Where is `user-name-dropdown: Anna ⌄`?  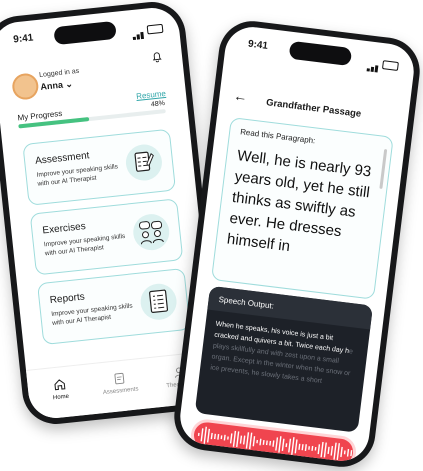
user-name-dropdown: Anna ⌄ is located at coordinates (57, 86).